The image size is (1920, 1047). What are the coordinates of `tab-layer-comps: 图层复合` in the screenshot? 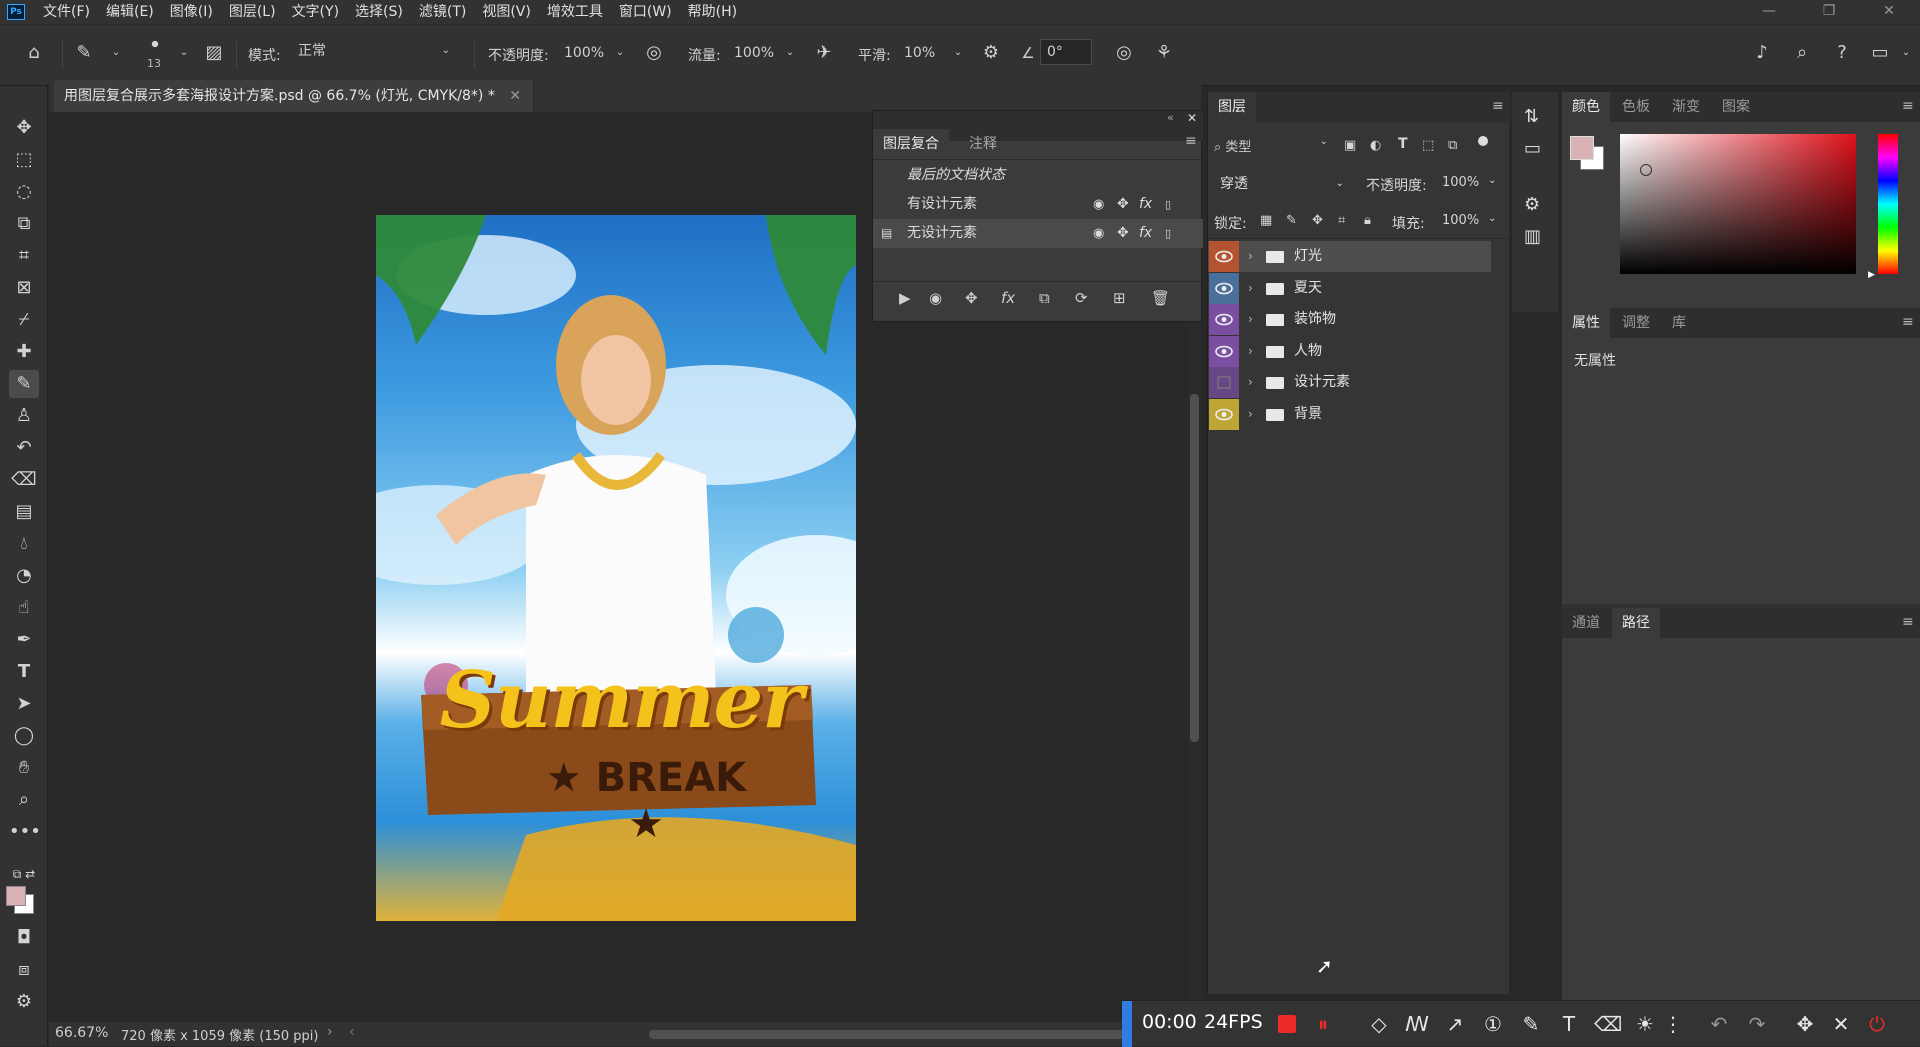 It's located at (911, 144).